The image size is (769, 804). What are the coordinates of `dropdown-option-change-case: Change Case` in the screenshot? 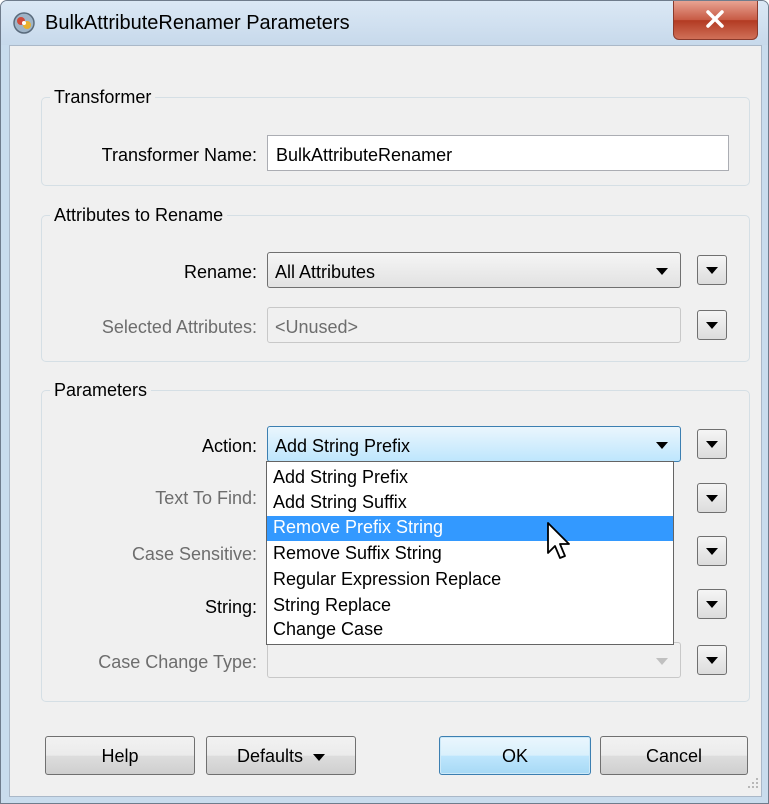 It's located at (470, 630).